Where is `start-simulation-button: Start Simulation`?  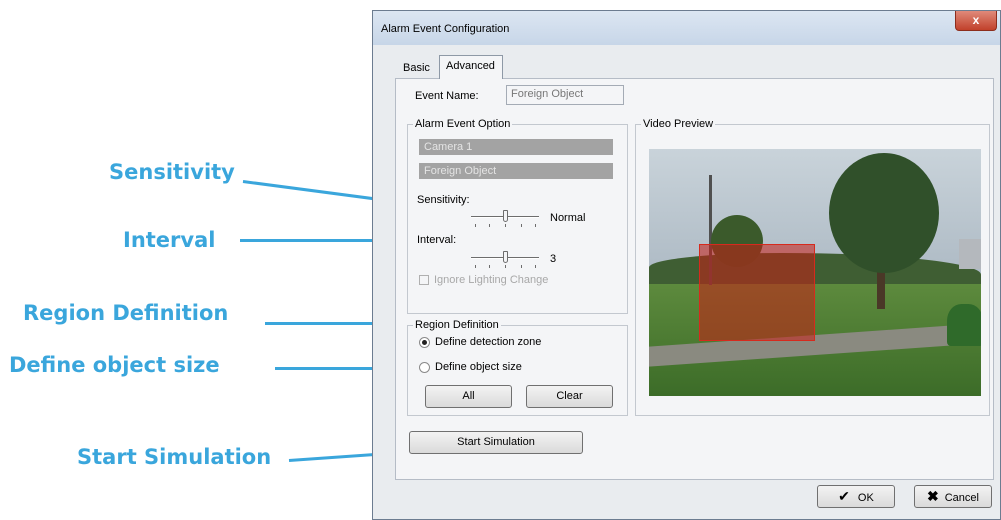
start-simulation-button: Start Simulation is located at coordinates (496, 442).